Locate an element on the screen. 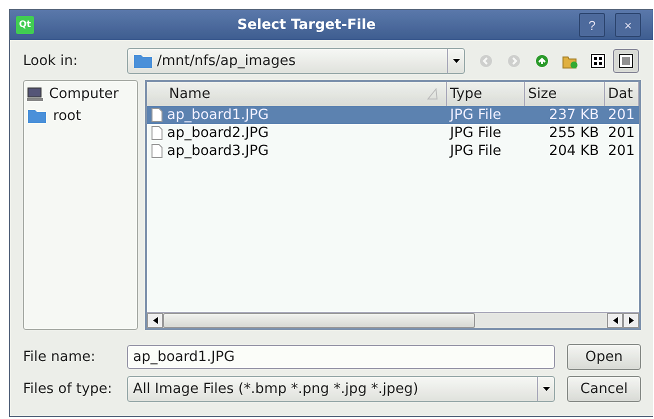  close-button: × is located at coordinates (628, 25).